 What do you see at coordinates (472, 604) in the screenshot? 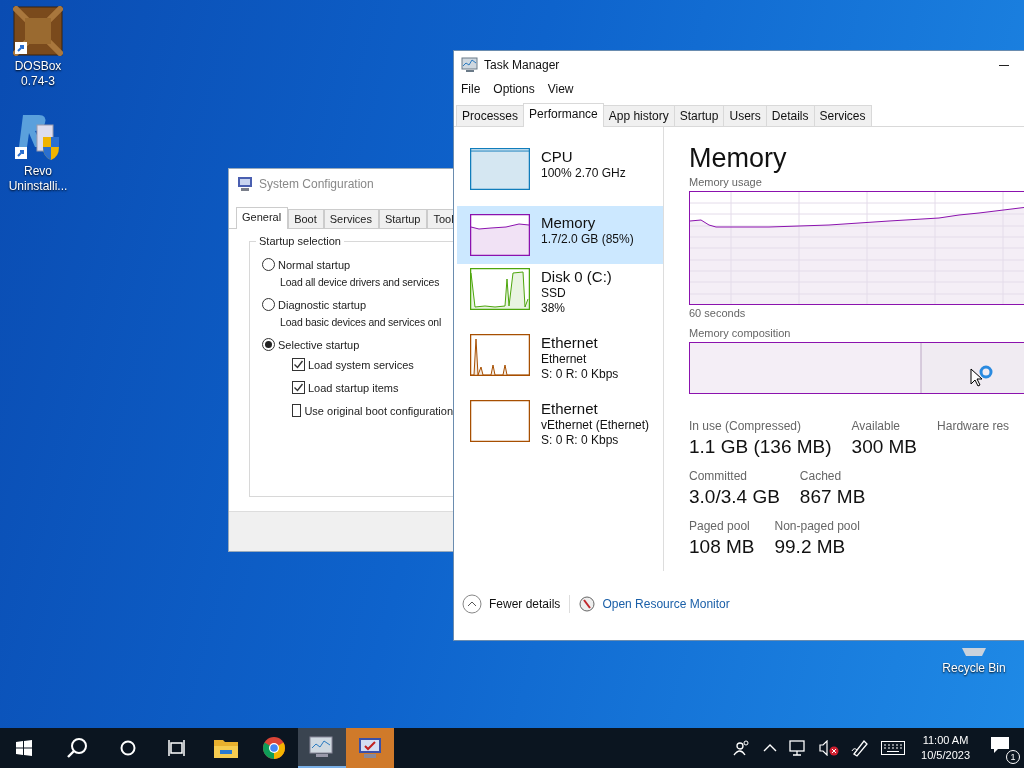
I see `collapse-icon` at bounding box center [472, 604].